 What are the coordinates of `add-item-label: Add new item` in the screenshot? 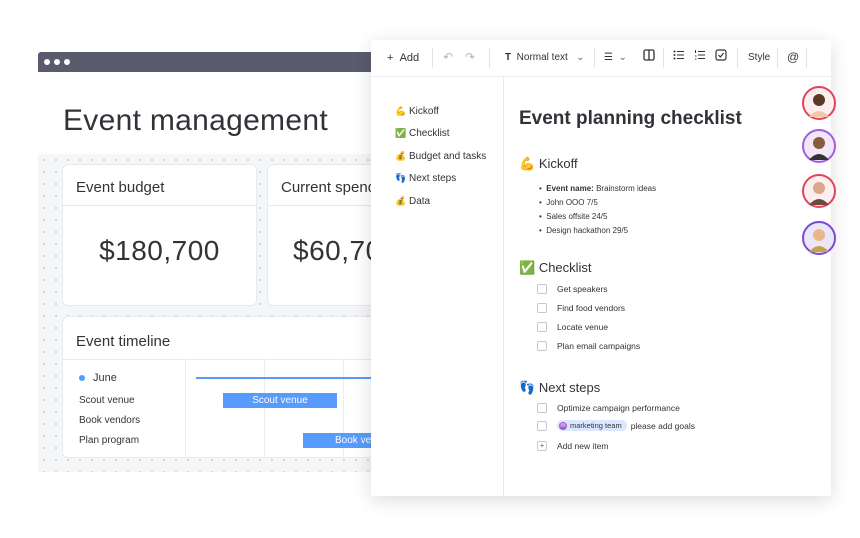 It's located at (583, 446).